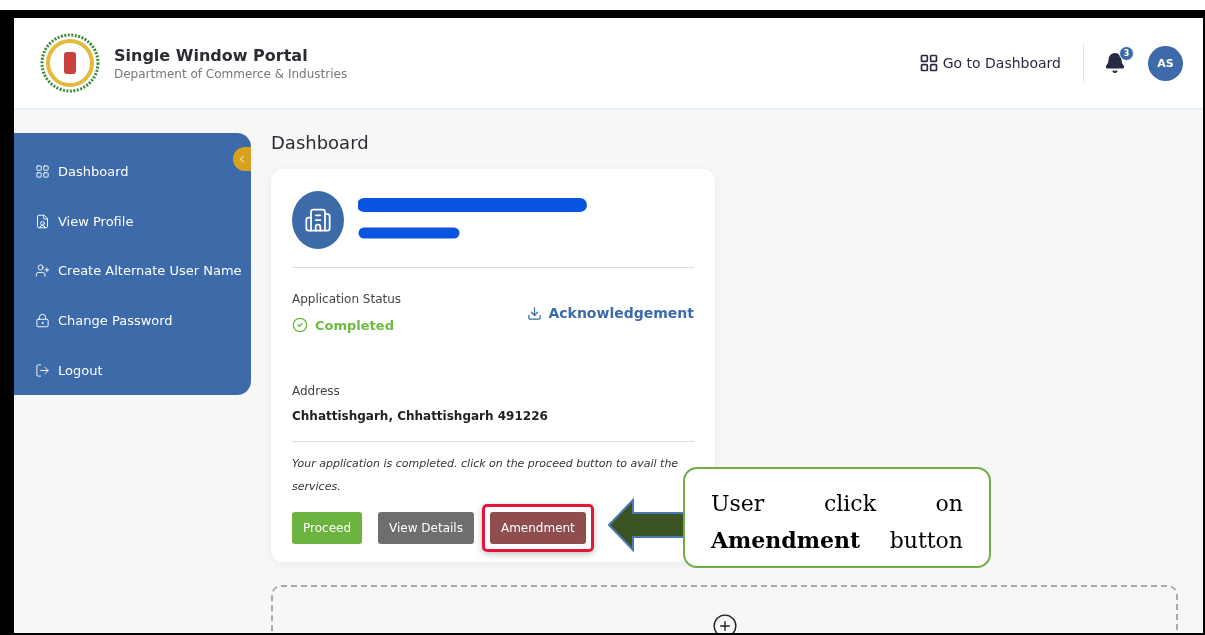 The width and height of the screenshot is (1205, 635). Describe the element at coordinates (1165, 63) in the screenshot. I see `user-avatar: AS` at that location.